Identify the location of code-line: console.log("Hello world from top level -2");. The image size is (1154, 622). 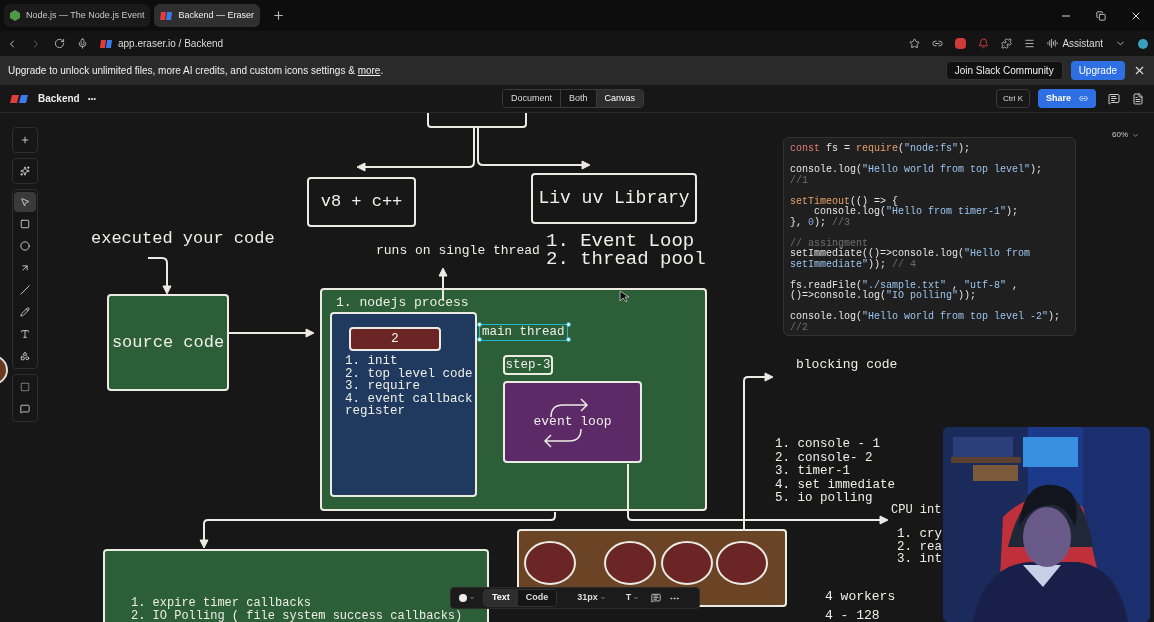
(926, 317).